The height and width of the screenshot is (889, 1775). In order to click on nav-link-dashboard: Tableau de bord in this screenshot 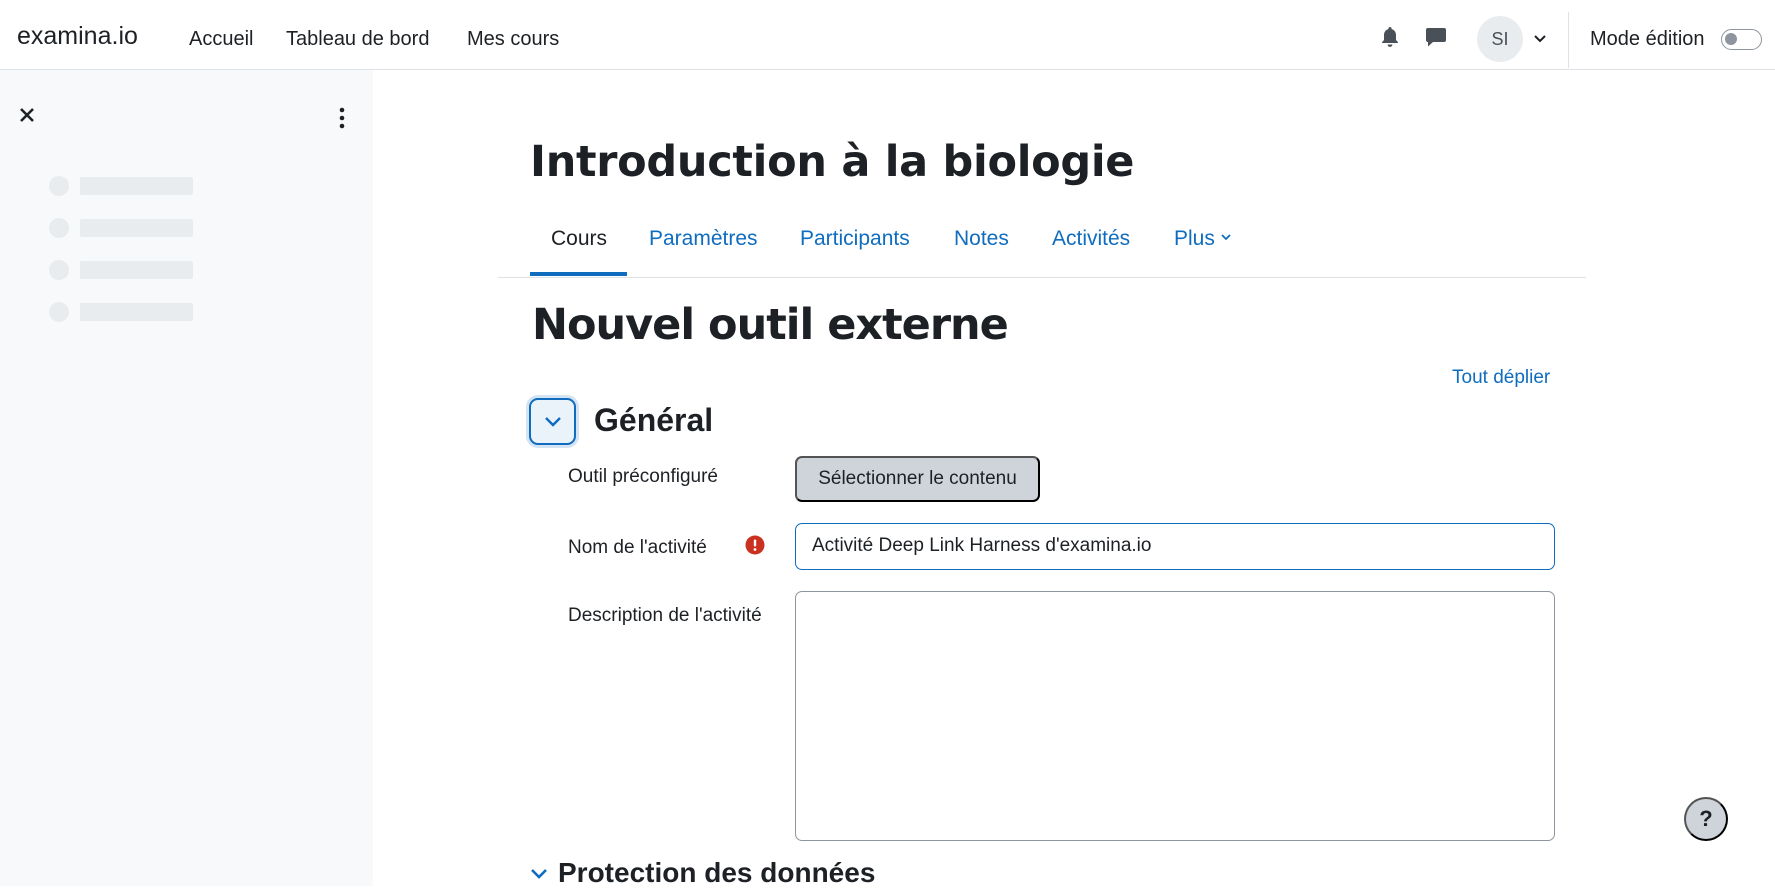, I will do `click(357, 39)`.